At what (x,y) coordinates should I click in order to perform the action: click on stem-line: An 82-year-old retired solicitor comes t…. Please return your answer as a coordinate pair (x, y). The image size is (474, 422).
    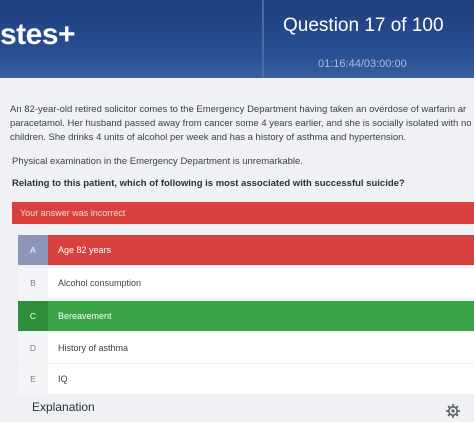
    Looking at the image, I should click on (238, 109).